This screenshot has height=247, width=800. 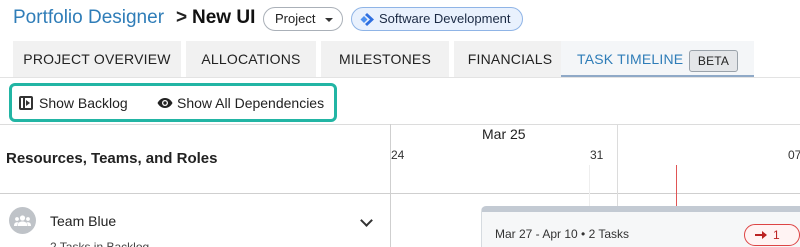 I want to click on show-backlog-label: Show Backlog, so click(x=83, y=103).